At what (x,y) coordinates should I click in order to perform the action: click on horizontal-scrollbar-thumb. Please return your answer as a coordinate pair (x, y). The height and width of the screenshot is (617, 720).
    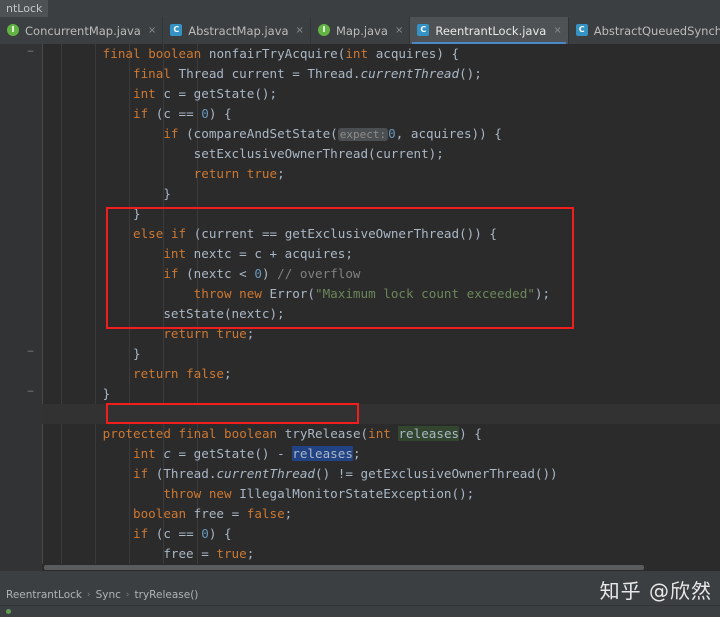
    Looking at the image, I should click on (344, 567).